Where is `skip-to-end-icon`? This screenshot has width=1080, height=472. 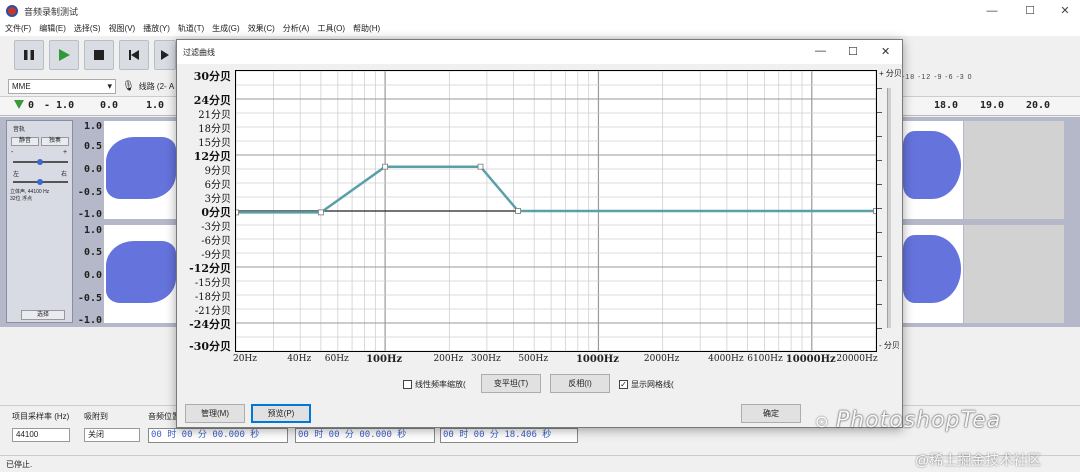 skip-to-end-icon is located at coordinates (165, 55).